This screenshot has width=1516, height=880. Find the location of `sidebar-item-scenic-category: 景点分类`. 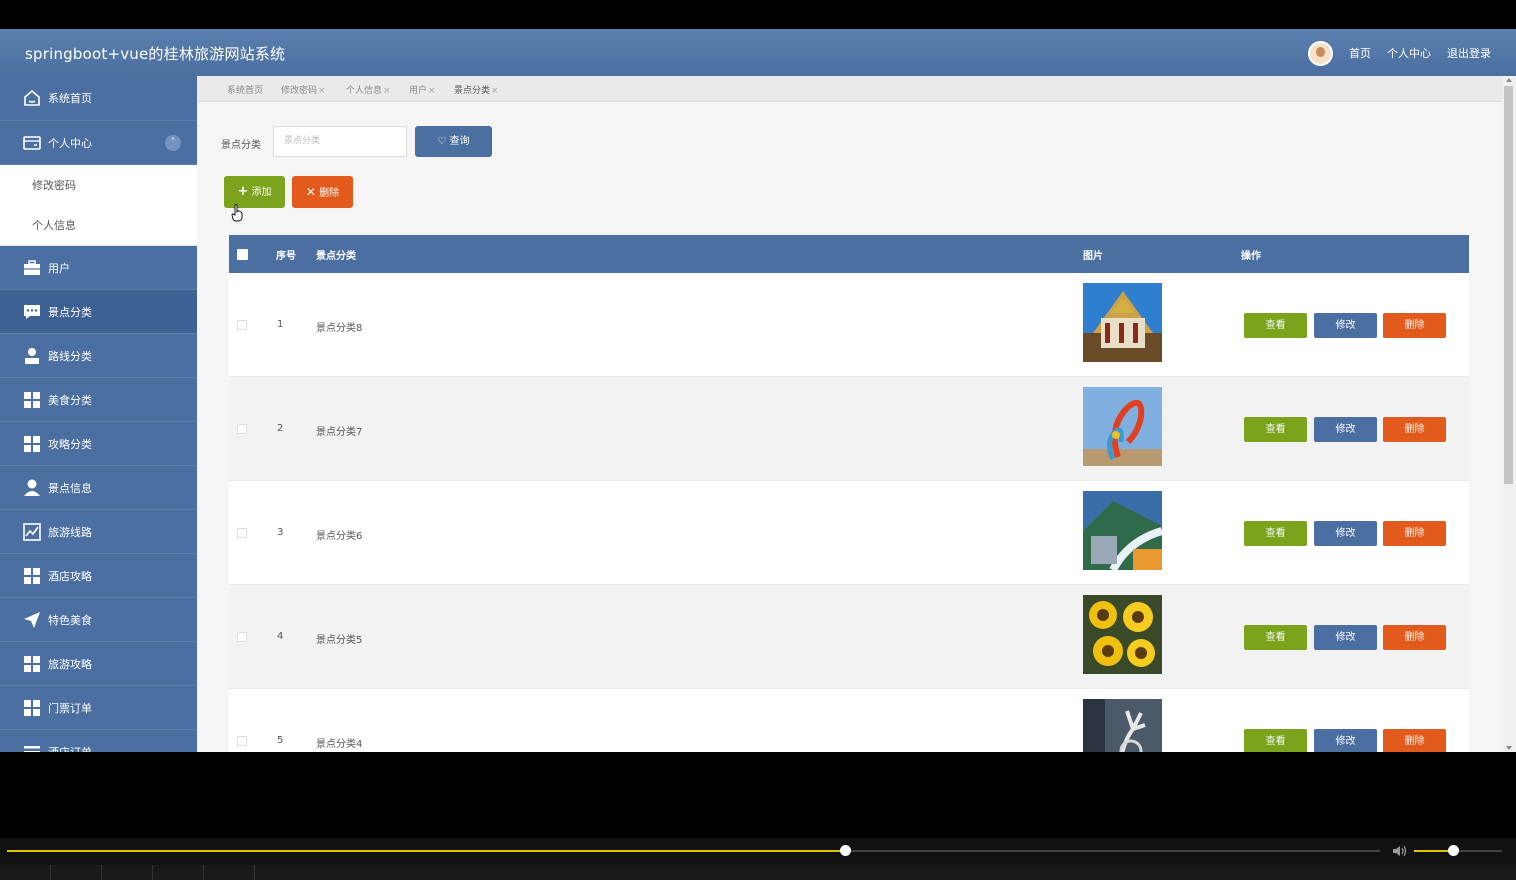

sidebar-item-scenic-category: 景点分类 is located at coordinates (98, 312).